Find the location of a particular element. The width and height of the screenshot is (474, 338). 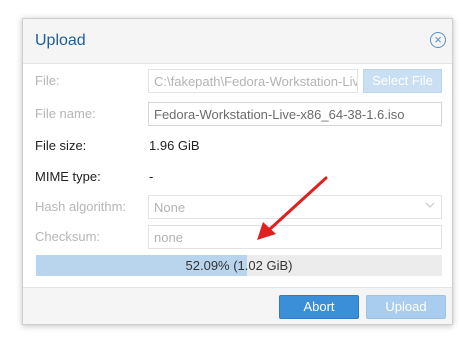

file-size-row: File size: 1.96 GiB is located at coordinates (238, 146).